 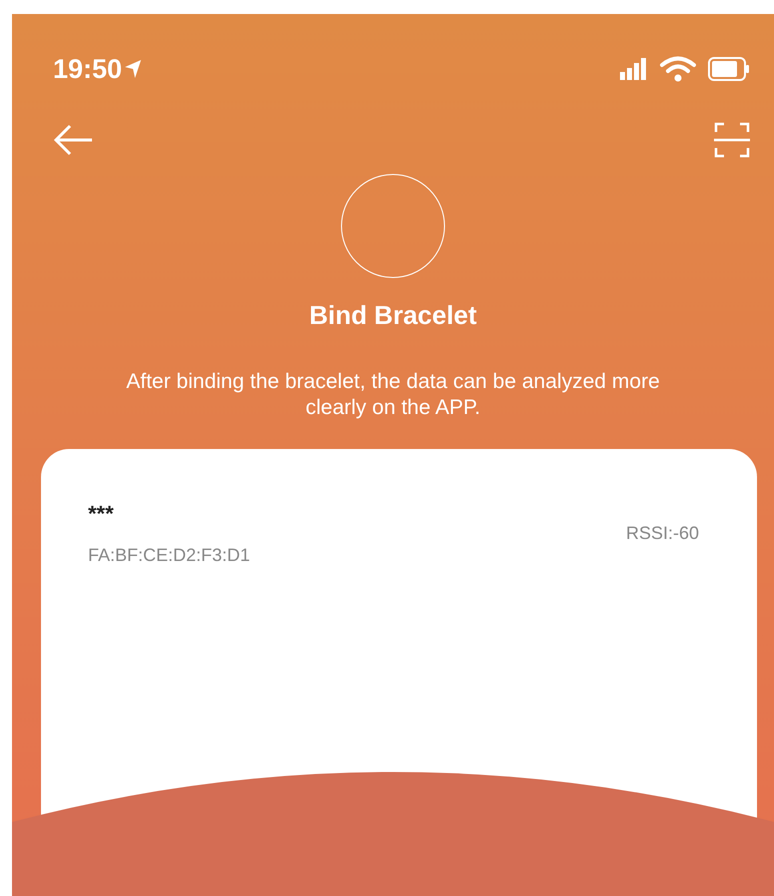 I want to click on back-arrow-icon, so click(x=74, y=140).